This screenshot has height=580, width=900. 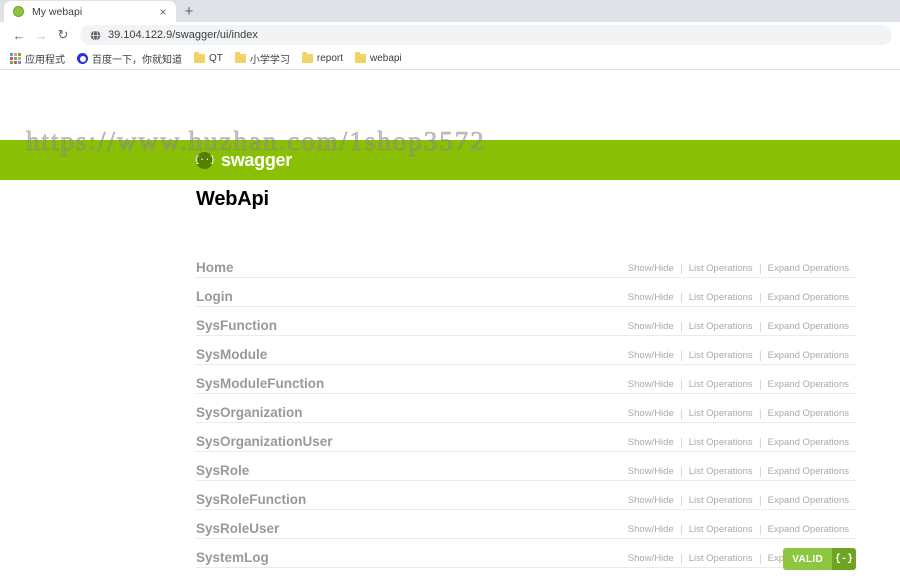 I want to click on bookmark-label: 百度一下，你就知道, so click(x=137, y=60).